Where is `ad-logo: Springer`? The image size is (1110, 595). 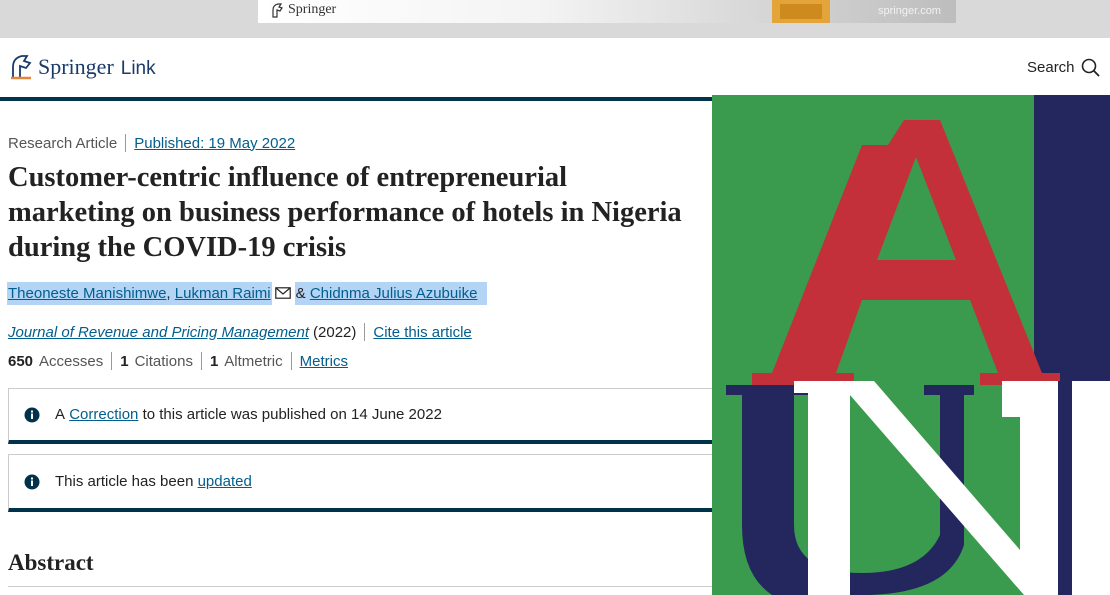
ad-logo: Springer is located at coordinates (303, 10).